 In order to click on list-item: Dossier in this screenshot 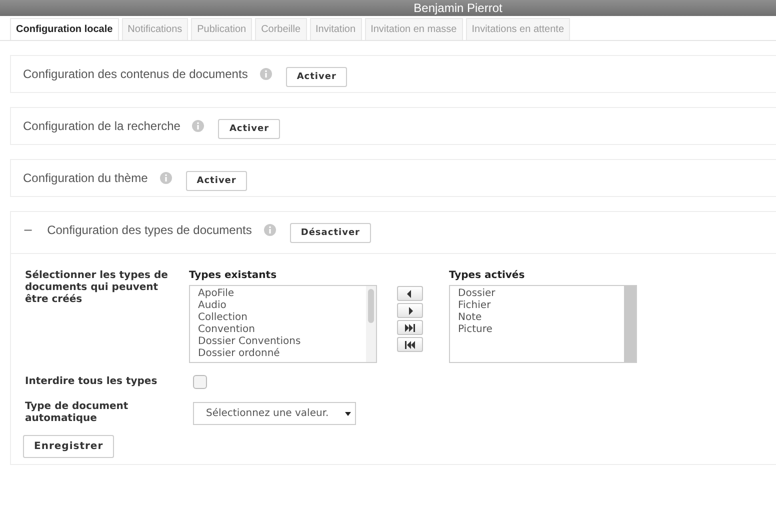, I will do `click(537, 294)`.